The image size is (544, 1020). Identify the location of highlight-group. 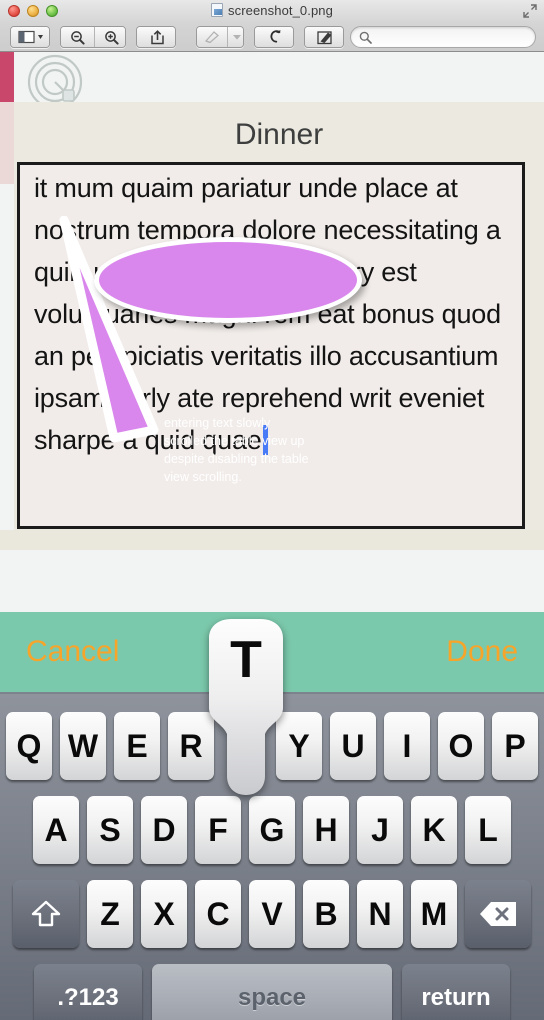
(220, 37).